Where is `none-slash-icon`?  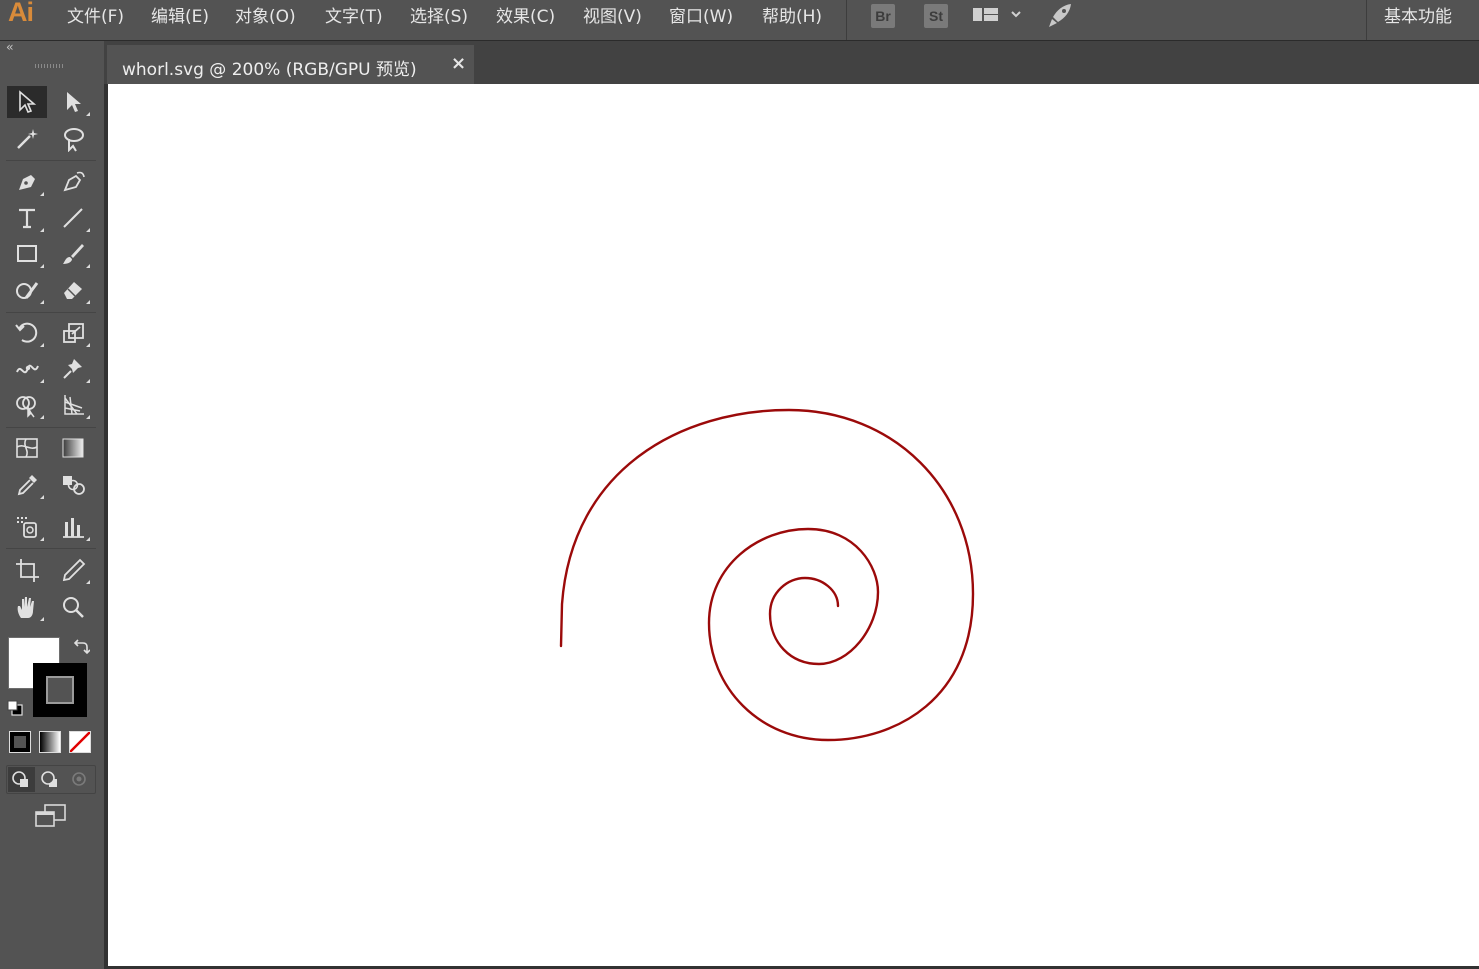 none-slash-icon is located at coordinates (80, 742).